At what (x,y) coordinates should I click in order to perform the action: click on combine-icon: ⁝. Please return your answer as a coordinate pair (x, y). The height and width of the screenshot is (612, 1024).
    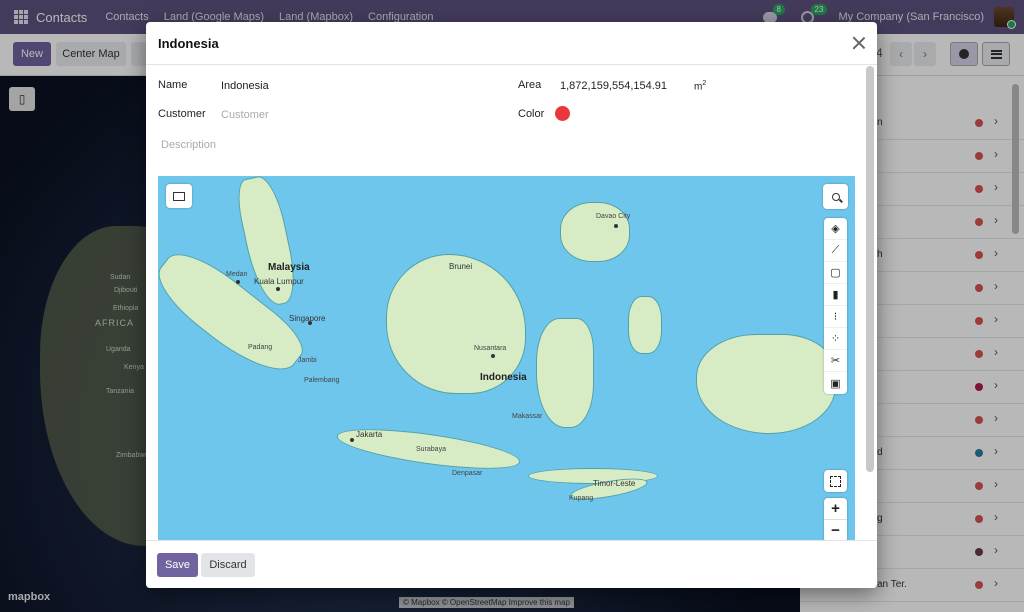
    Looking at the image, I should click on (835, 317).